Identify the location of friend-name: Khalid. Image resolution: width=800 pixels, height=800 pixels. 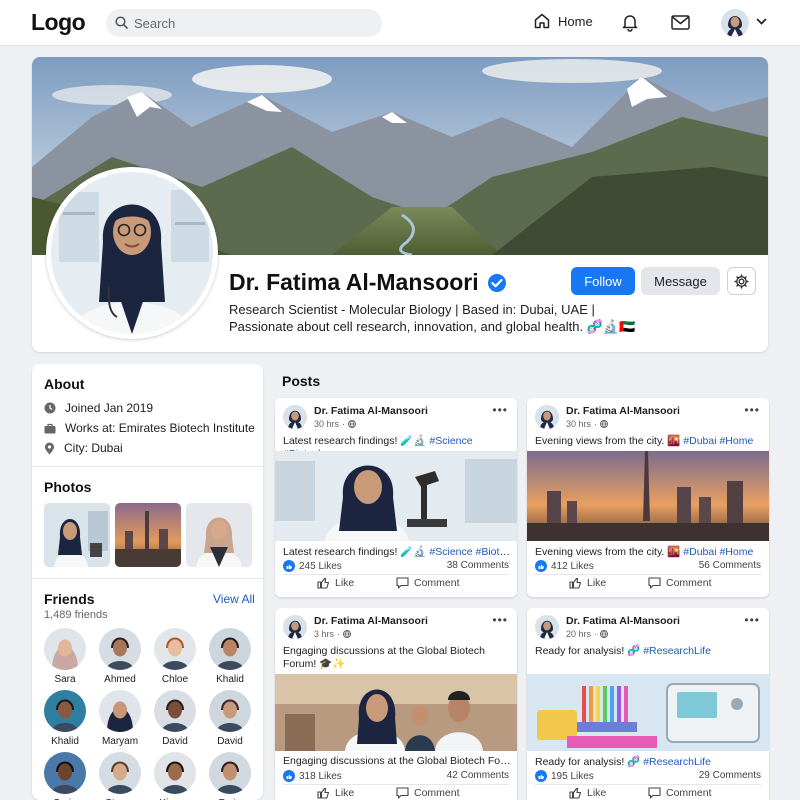
(65, 741).